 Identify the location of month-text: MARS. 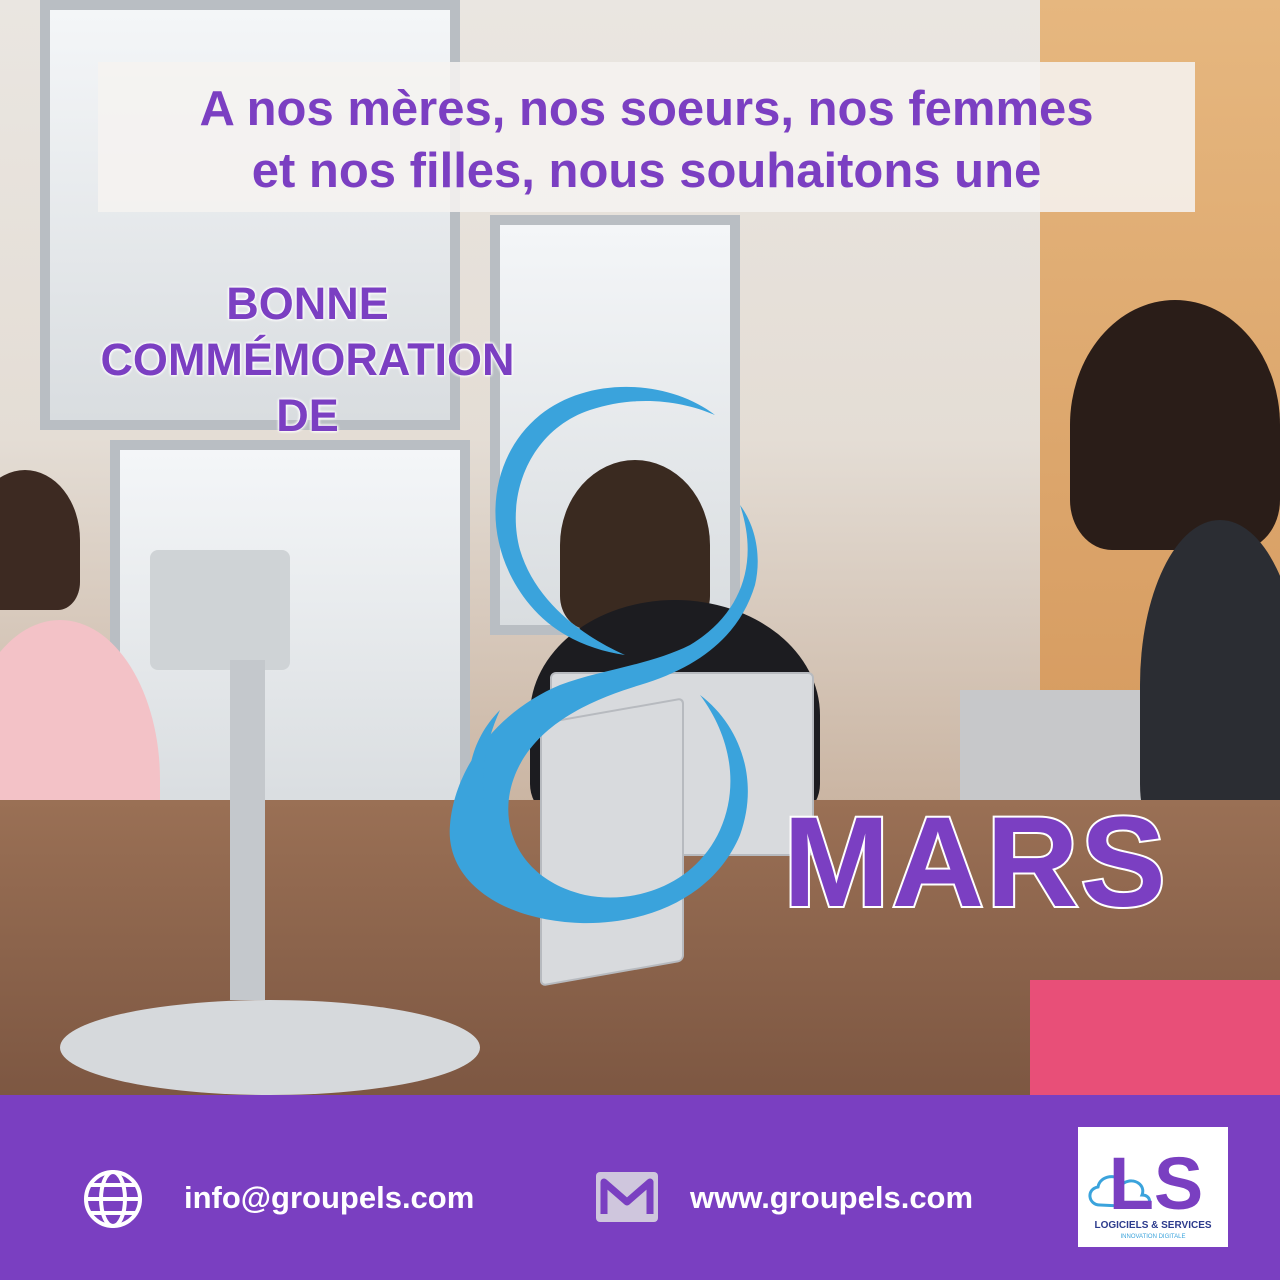
(974, 862).